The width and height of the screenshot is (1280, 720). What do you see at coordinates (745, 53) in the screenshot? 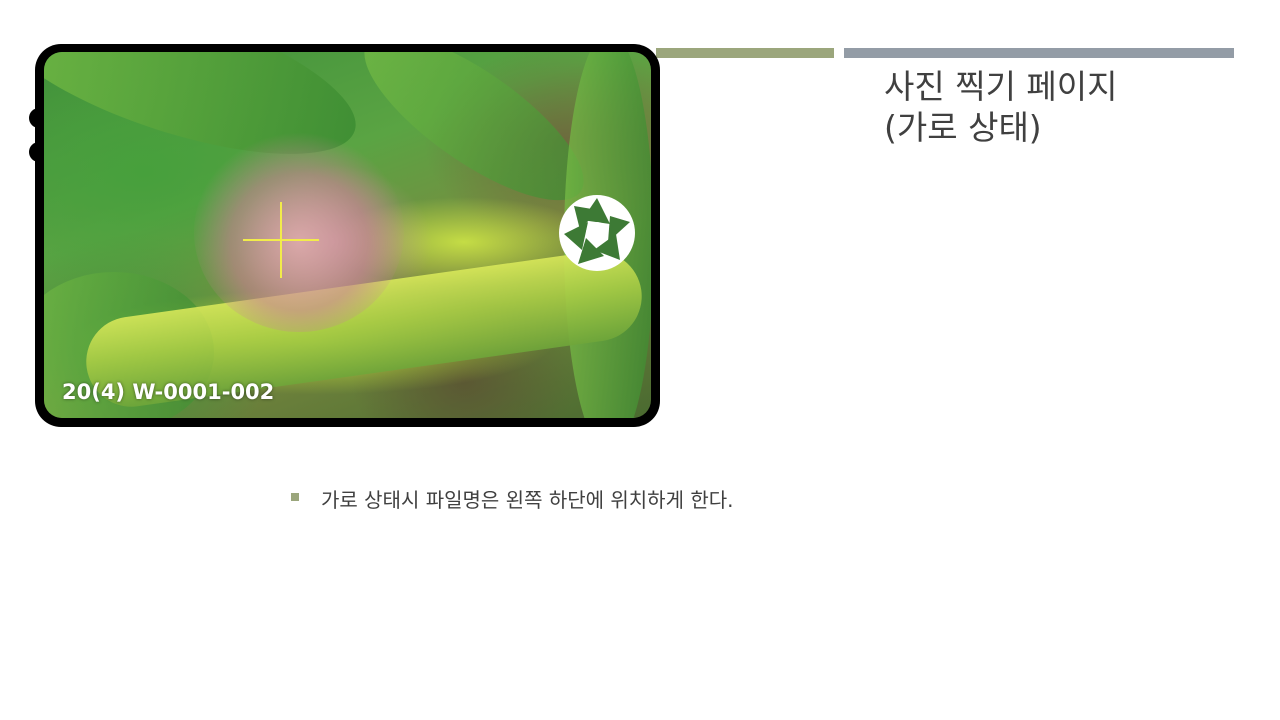
I see `accent-bar-green` at bounding box center [745, 53].